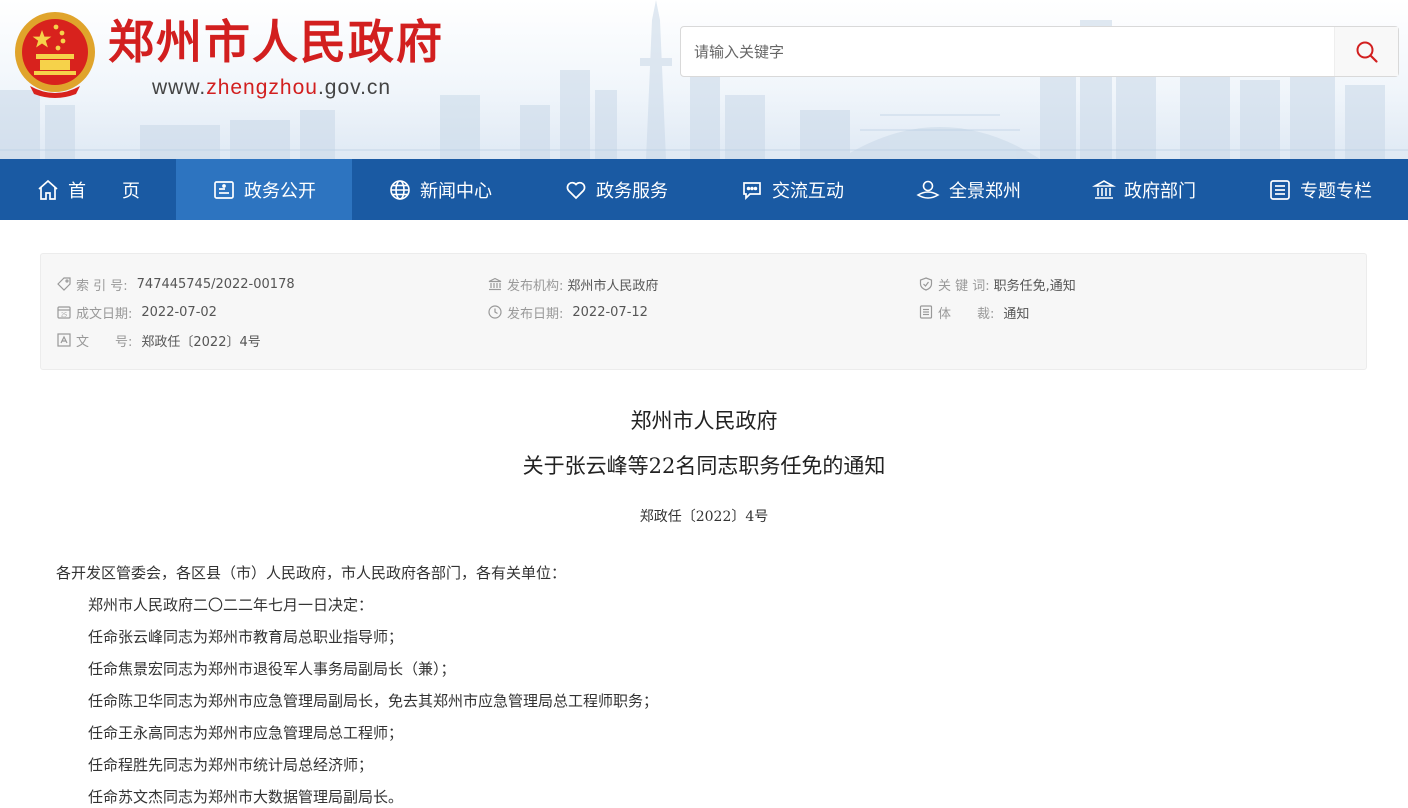 The width and height of the screenshot is (1408, 808). What do you see at coordinates (102, 286) in the screenshot?
I see `meta-label: 索 引 号:` at bounding box center [102, 286].